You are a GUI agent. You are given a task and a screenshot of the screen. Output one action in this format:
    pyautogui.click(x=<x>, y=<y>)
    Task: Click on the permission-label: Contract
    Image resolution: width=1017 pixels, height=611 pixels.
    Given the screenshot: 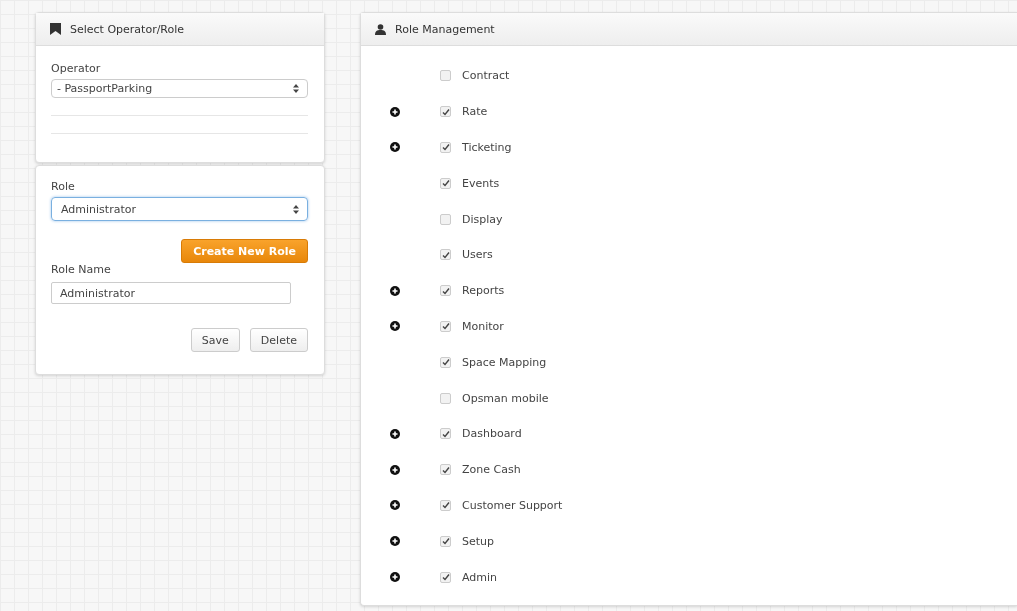 What is the action you would take?
    pyautogui.click(x=486, y=76)
    